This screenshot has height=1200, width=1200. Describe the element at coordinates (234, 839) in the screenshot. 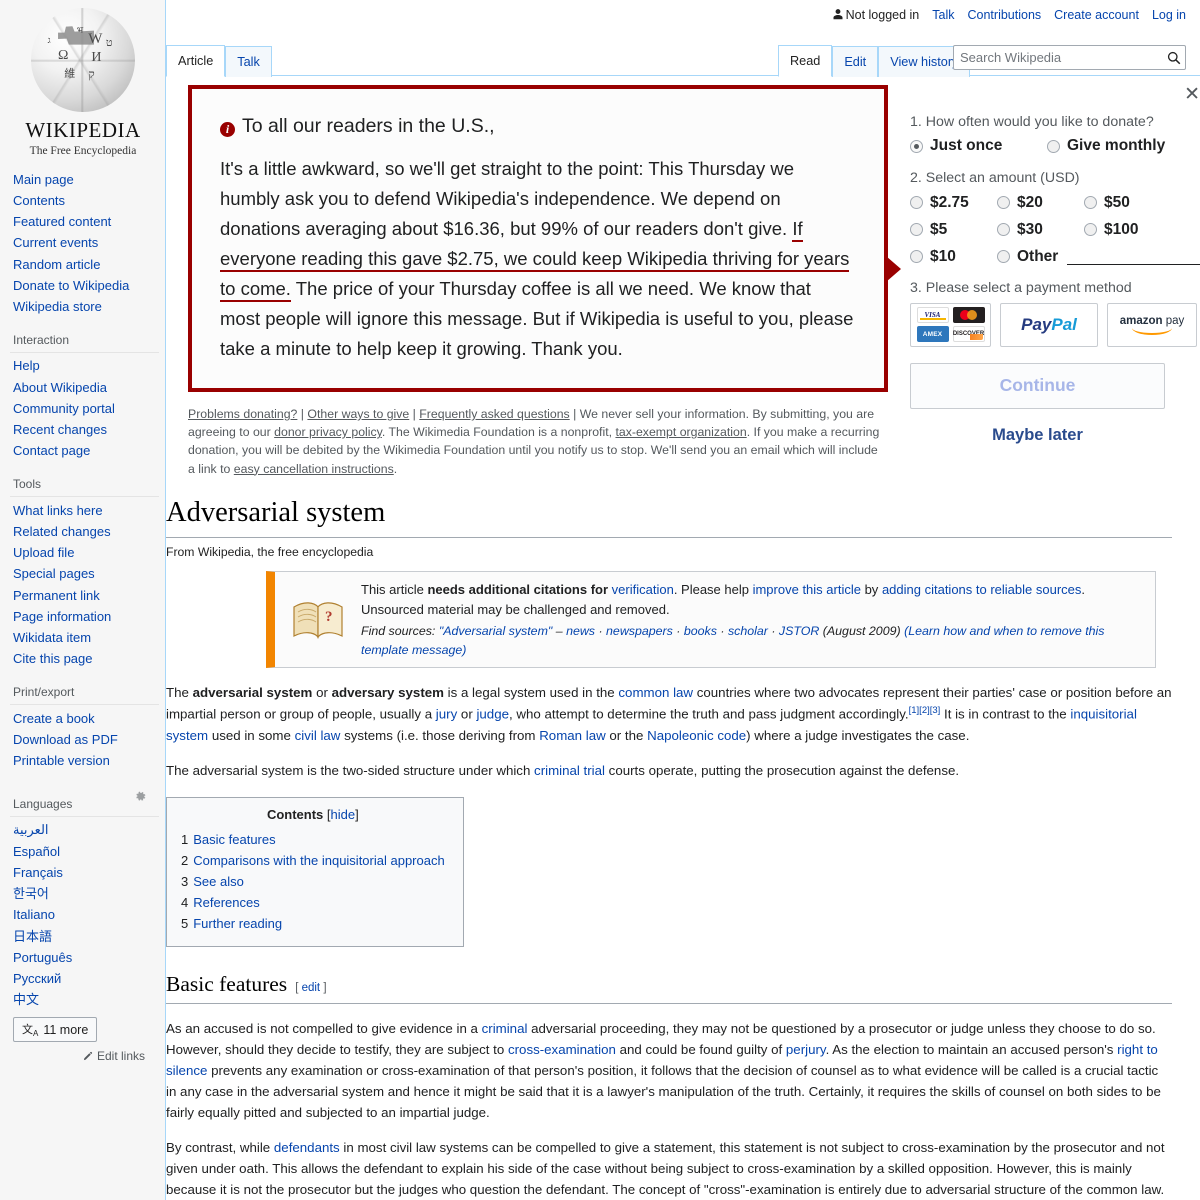

I see `toc-link-basic-features: Basic features` at that location.